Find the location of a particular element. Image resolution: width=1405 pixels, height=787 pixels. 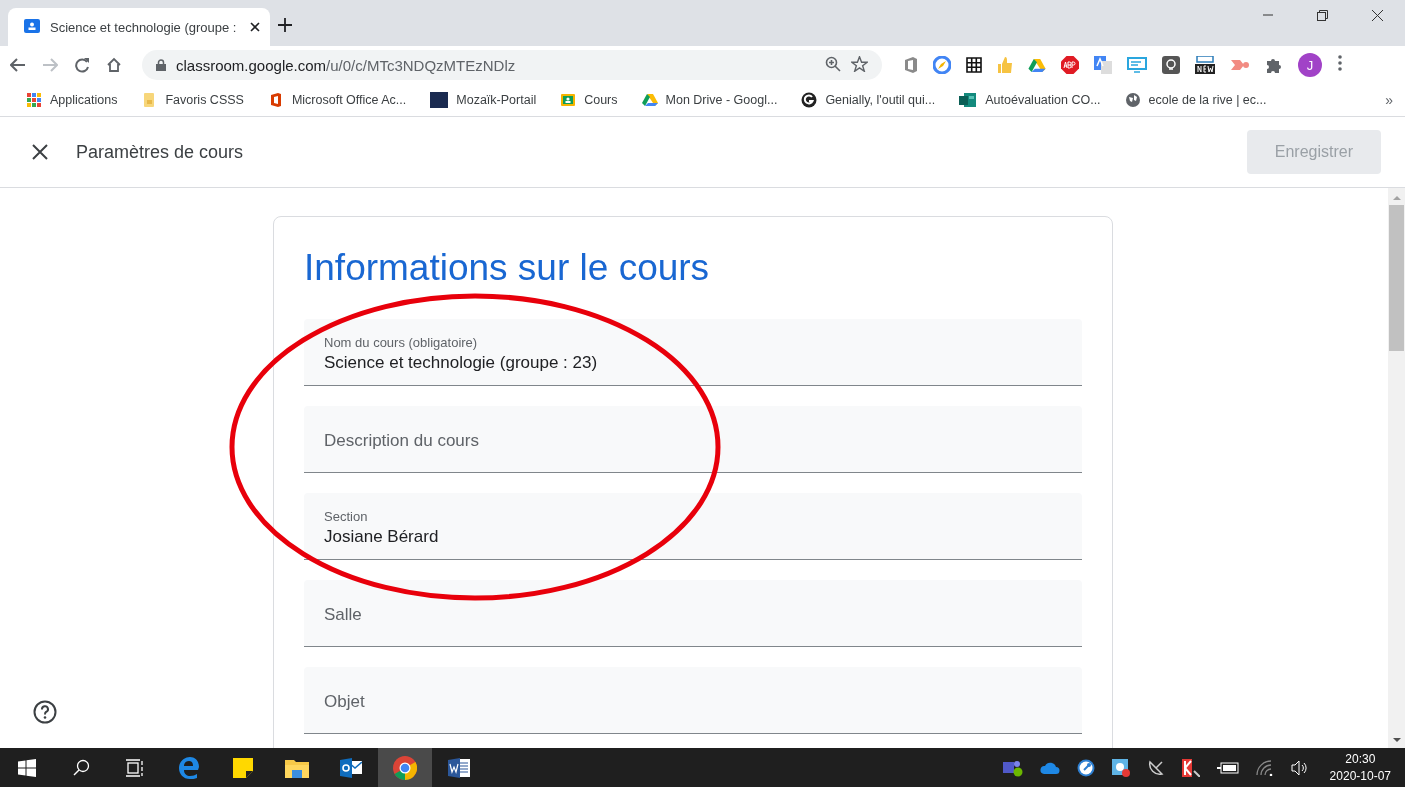

sticky-notes-icon is located at coordinates (243, 767).